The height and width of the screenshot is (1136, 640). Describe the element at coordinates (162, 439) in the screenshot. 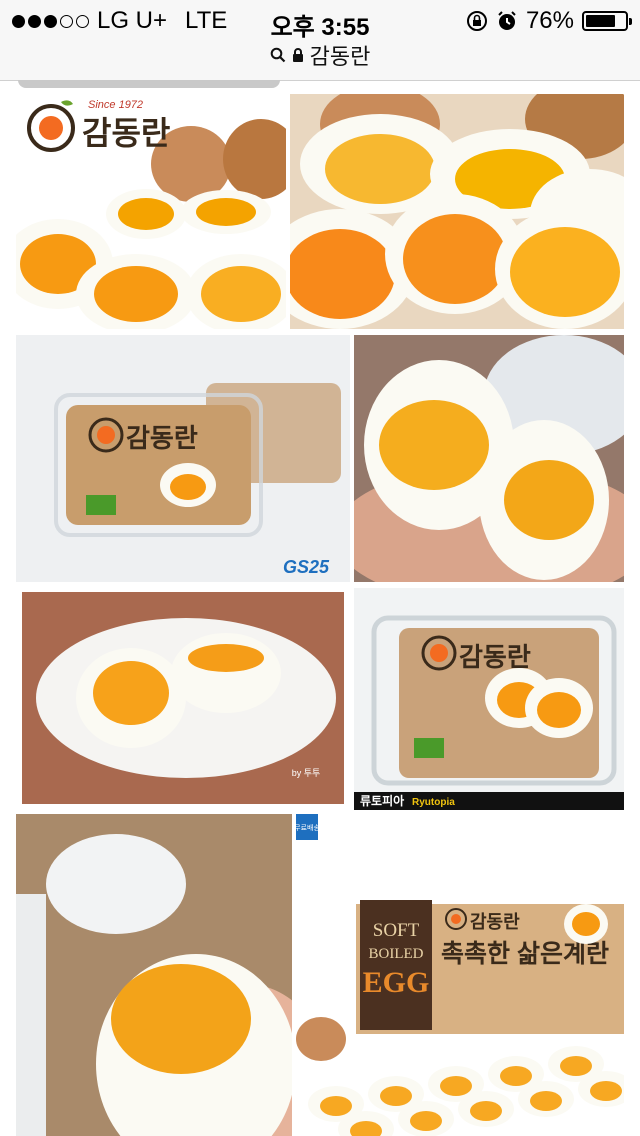

I see `package-brand-text: 감동란` at that location.